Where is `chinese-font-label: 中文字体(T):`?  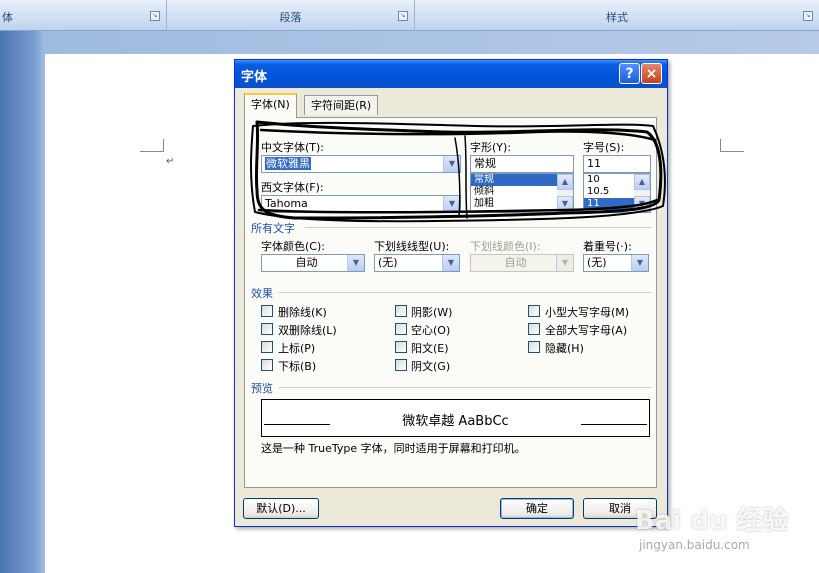
chinese-font-label: 中文字体(T): is located at coordinates (293, 147).